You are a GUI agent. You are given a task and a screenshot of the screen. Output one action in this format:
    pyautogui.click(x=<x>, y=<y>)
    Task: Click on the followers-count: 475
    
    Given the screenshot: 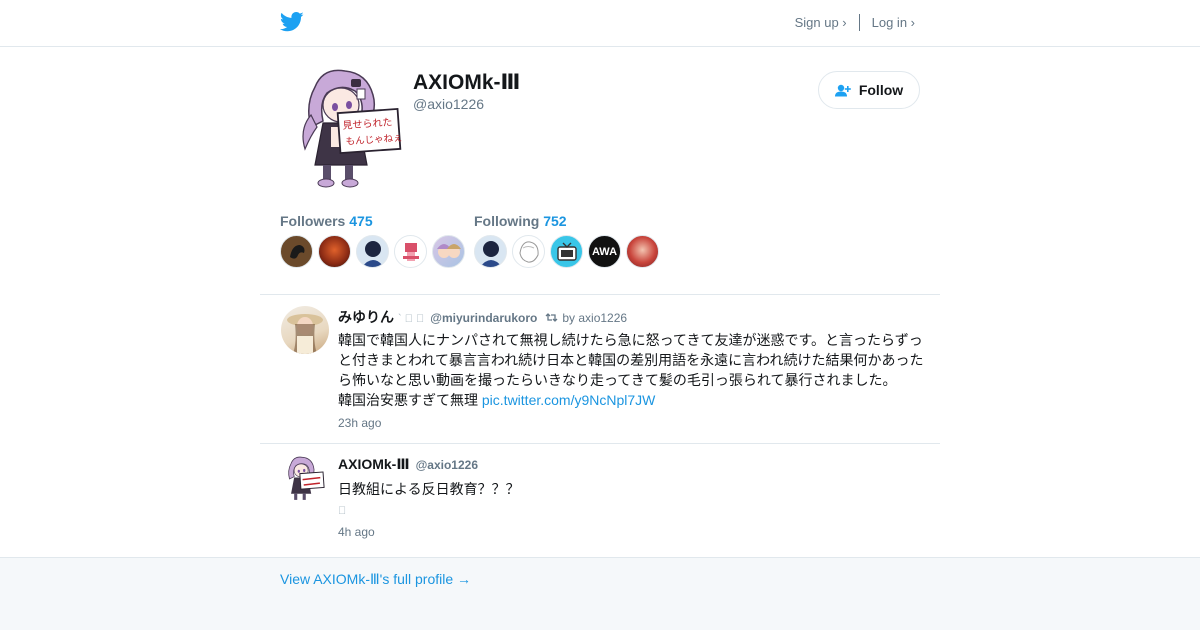 What is the action you would take?
    pyautogui.click(x=361, y=221)
    